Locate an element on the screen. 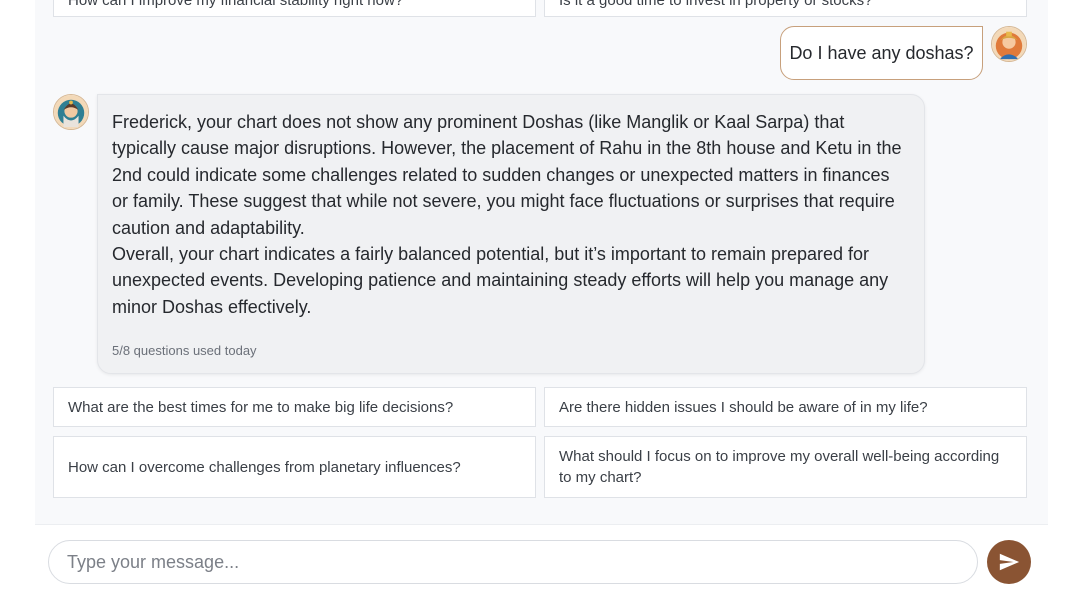 The image size is (1079, 614). user-avatar-icon is located at coordinates (1009, 44).